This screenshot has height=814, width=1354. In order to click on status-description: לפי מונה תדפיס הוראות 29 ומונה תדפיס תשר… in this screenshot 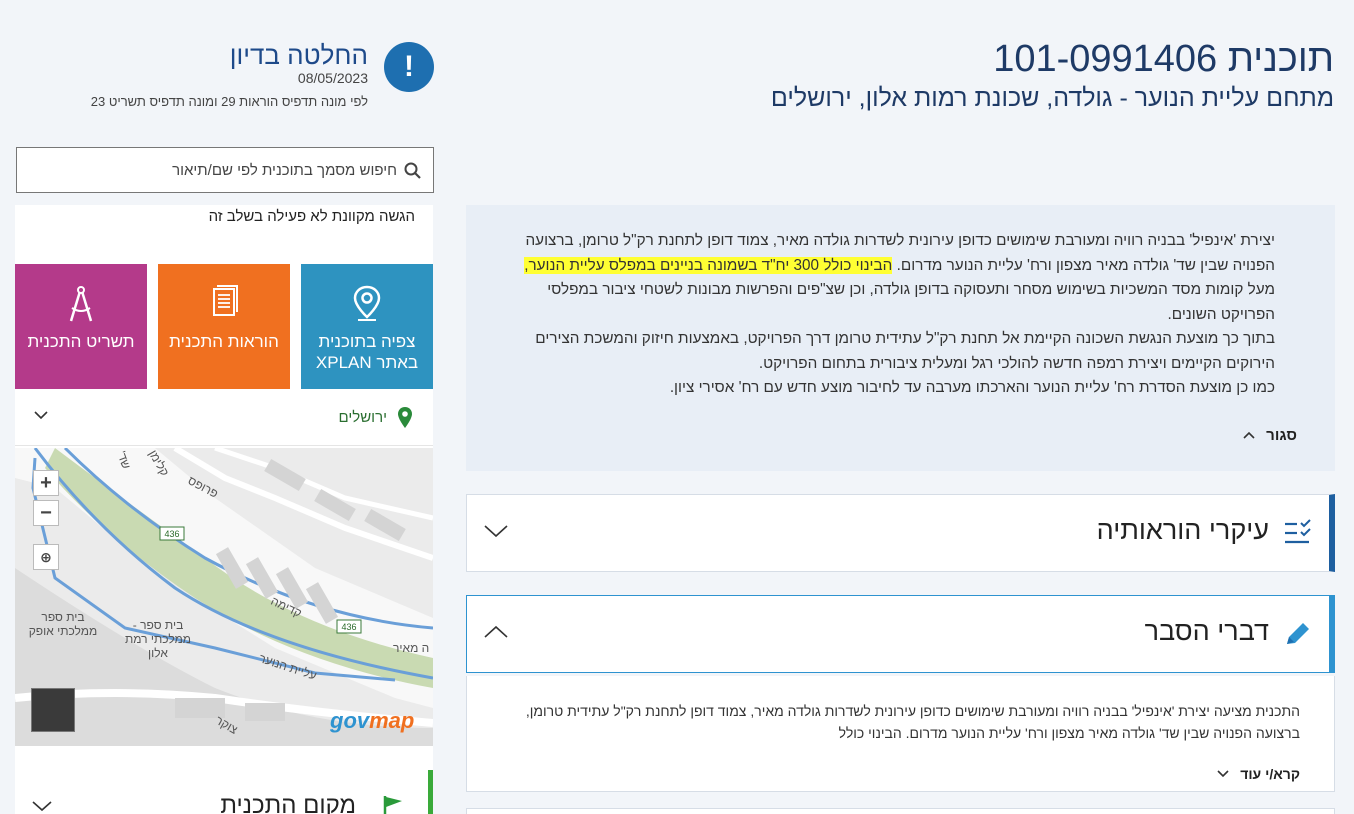, I will do `click(229, 101)`.